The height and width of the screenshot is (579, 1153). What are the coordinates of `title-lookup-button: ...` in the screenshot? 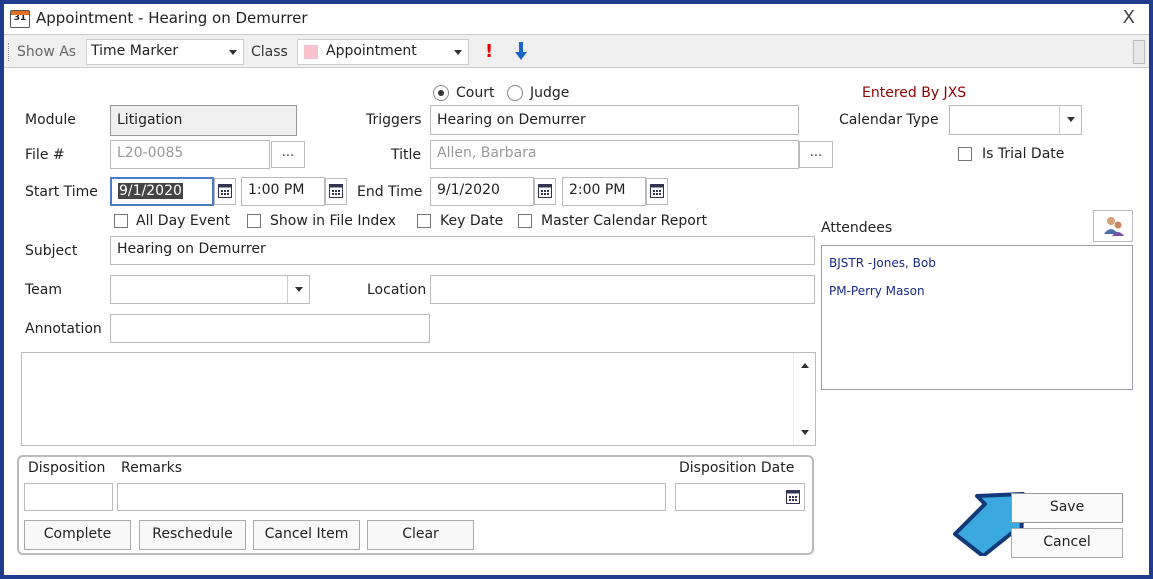 It's located at (816, 154).